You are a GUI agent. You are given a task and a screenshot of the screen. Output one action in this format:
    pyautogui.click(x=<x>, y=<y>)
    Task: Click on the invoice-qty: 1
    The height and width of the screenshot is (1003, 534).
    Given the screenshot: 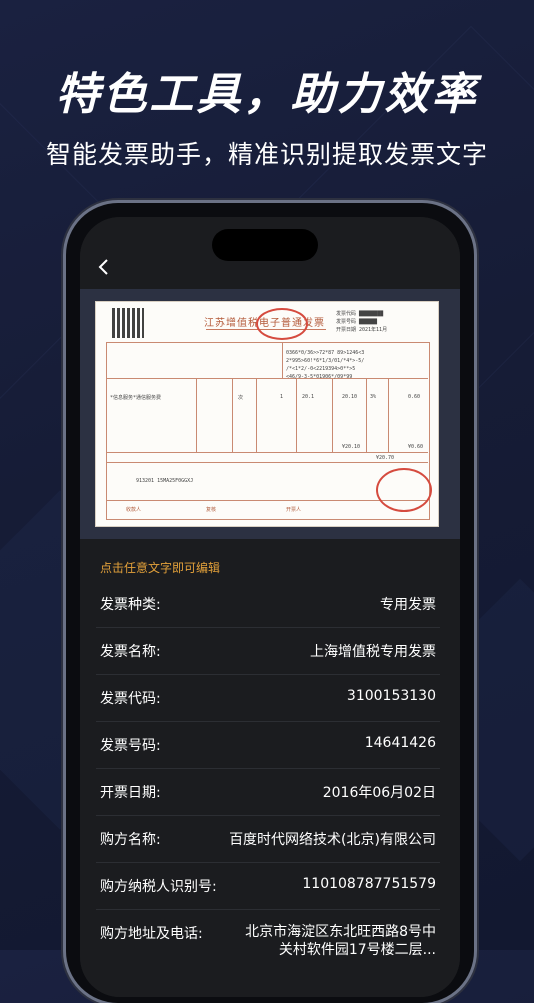 What is the action you would take?
    pyautogui.click(x=282, y=397)
    